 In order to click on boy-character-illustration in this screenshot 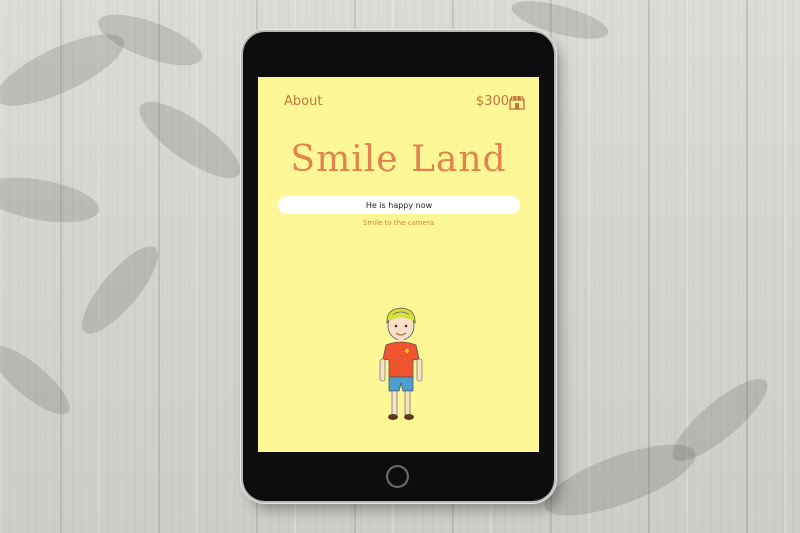, I will do `click(401, 363)`.